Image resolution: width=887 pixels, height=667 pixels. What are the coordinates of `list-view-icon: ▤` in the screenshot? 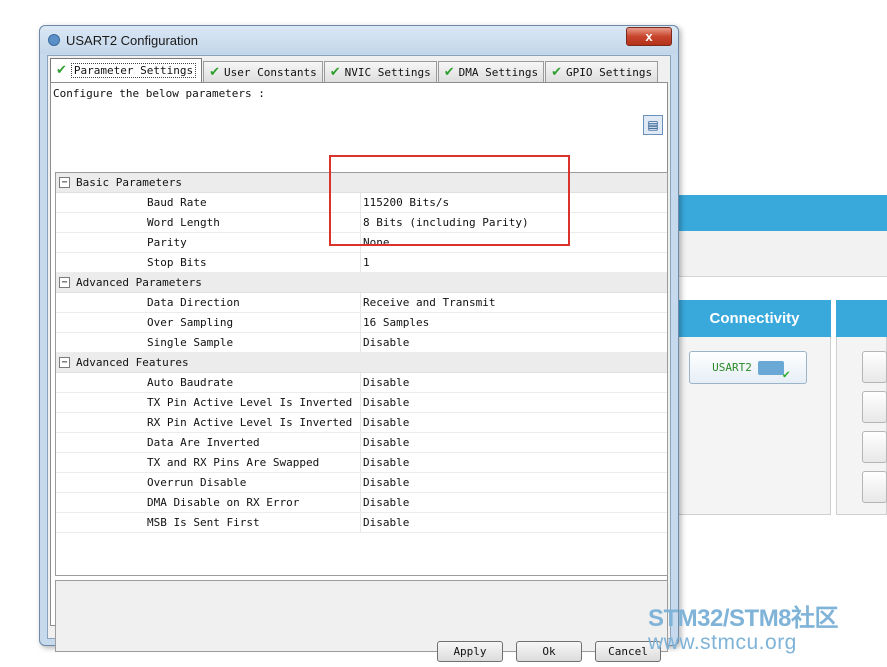 It's located at (653, 125).